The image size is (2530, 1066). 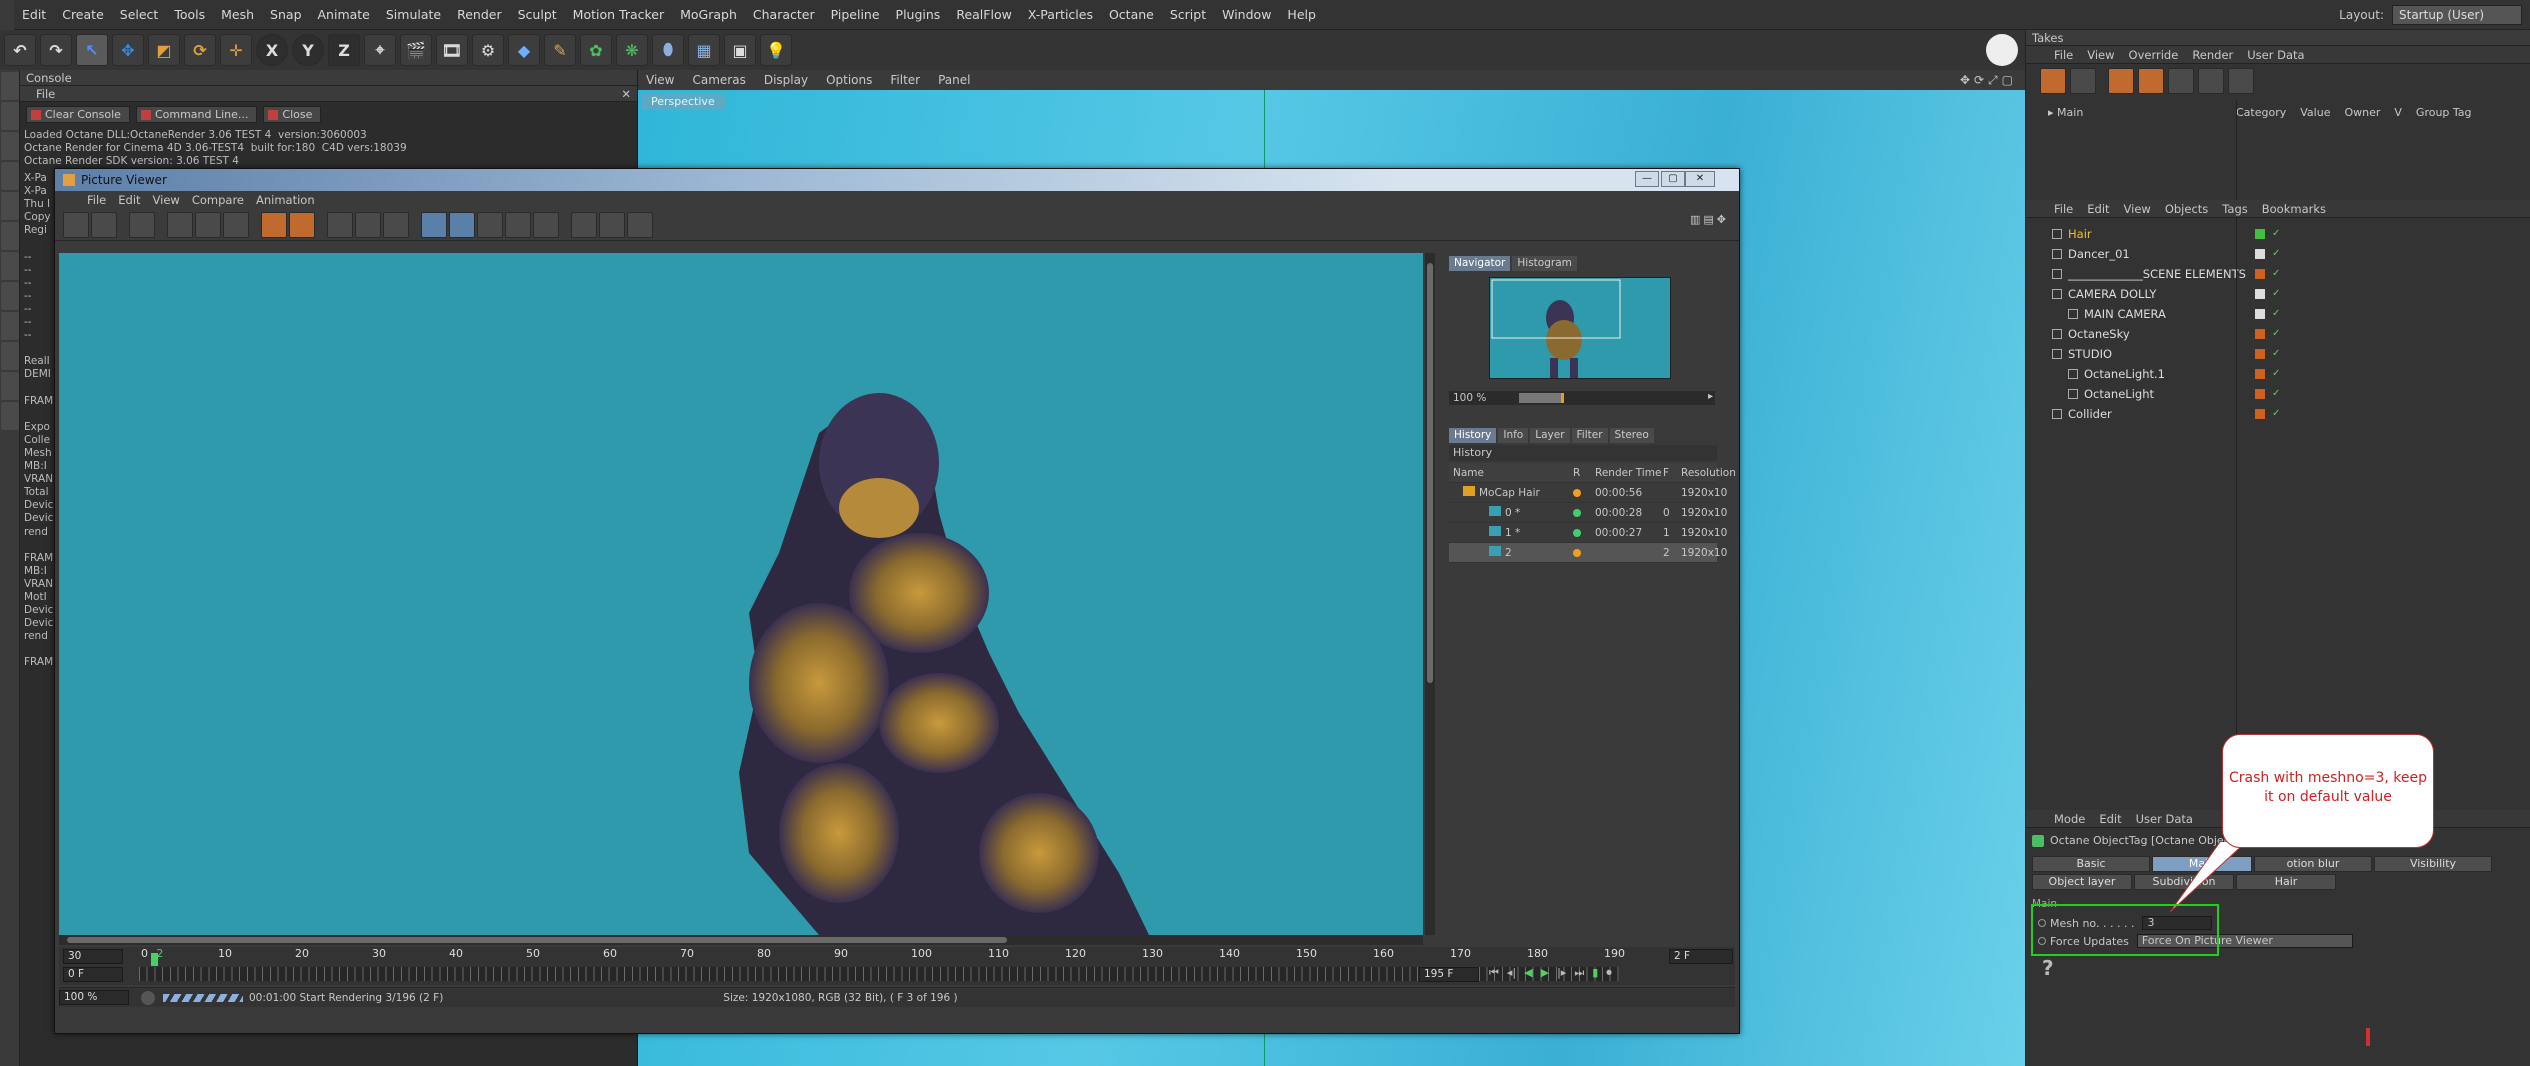 I want to click on take-lock-icon, so click(x=2151, y=81).